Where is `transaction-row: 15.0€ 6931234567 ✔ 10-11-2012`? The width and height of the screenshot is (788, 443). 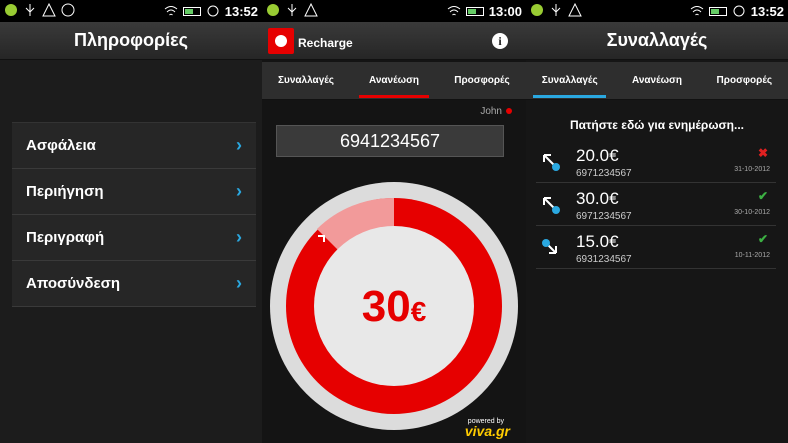
transaction-row: 15.0€ 6931234567 ✔ 10-11-2012 is located at coordinates (656, 247).